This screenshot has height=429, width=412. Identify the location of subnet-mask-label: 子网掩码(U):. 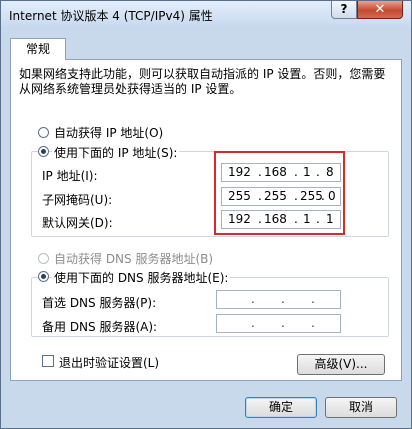
(77, 200).